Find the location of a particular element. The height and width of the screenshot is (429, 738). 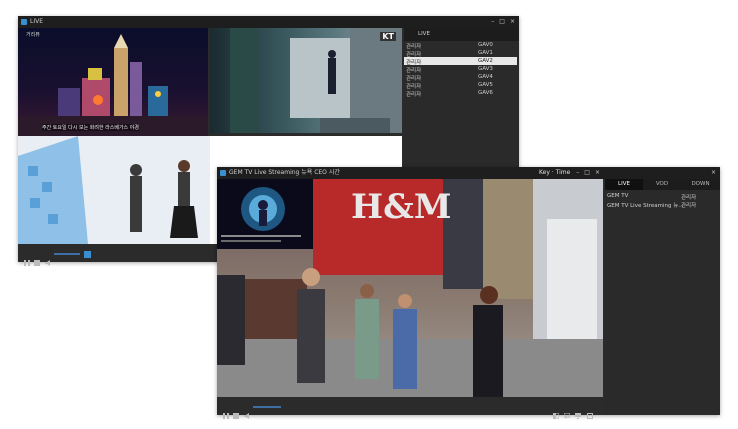

fullscreen-icon is located at coordinates (590, 411).